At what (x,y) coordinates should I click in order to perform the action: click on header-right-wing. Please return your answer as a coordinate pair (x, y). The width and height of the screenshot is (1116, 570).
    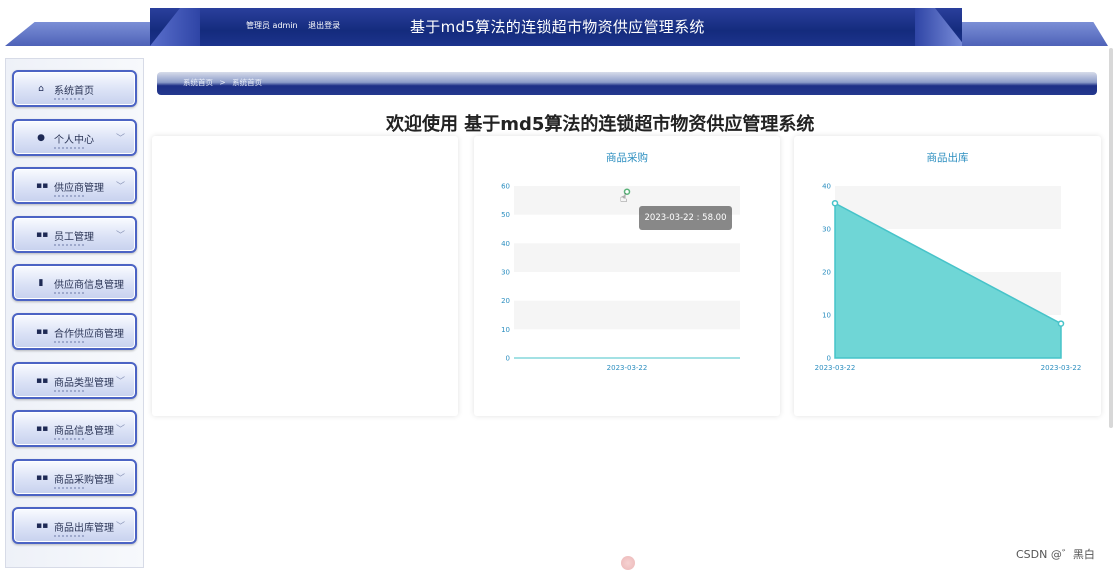
    Looking at the image, I should click on (1035, 34).